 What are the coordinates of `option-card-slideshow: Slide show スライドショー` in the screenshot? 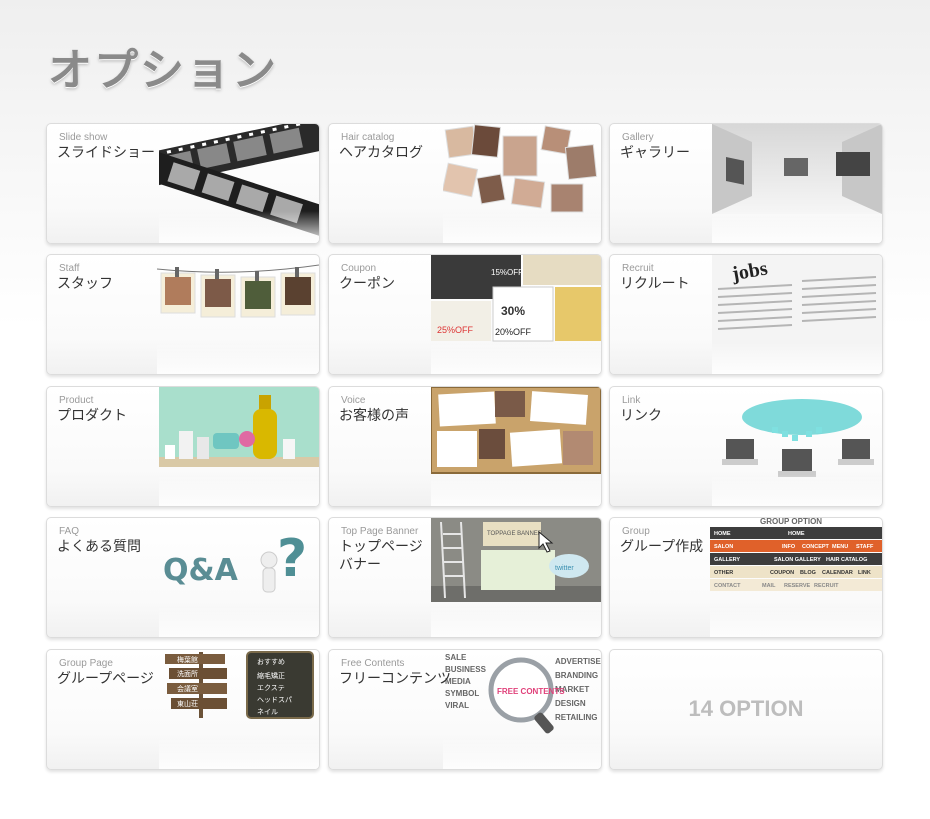 It's located at (183, 183).